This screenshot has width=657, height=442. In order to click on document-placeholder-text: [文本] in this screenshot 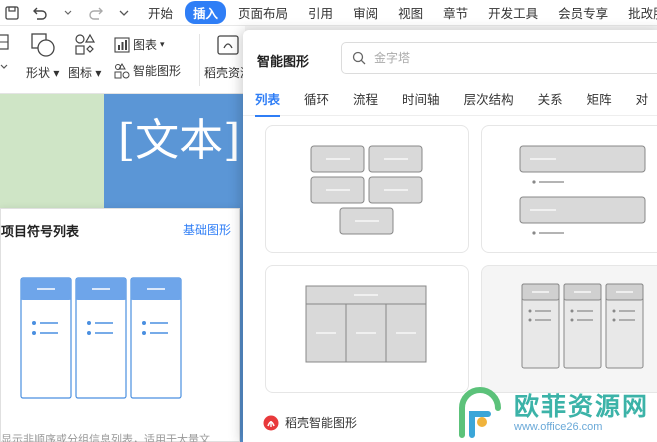, I will do `click(179, 136)`.